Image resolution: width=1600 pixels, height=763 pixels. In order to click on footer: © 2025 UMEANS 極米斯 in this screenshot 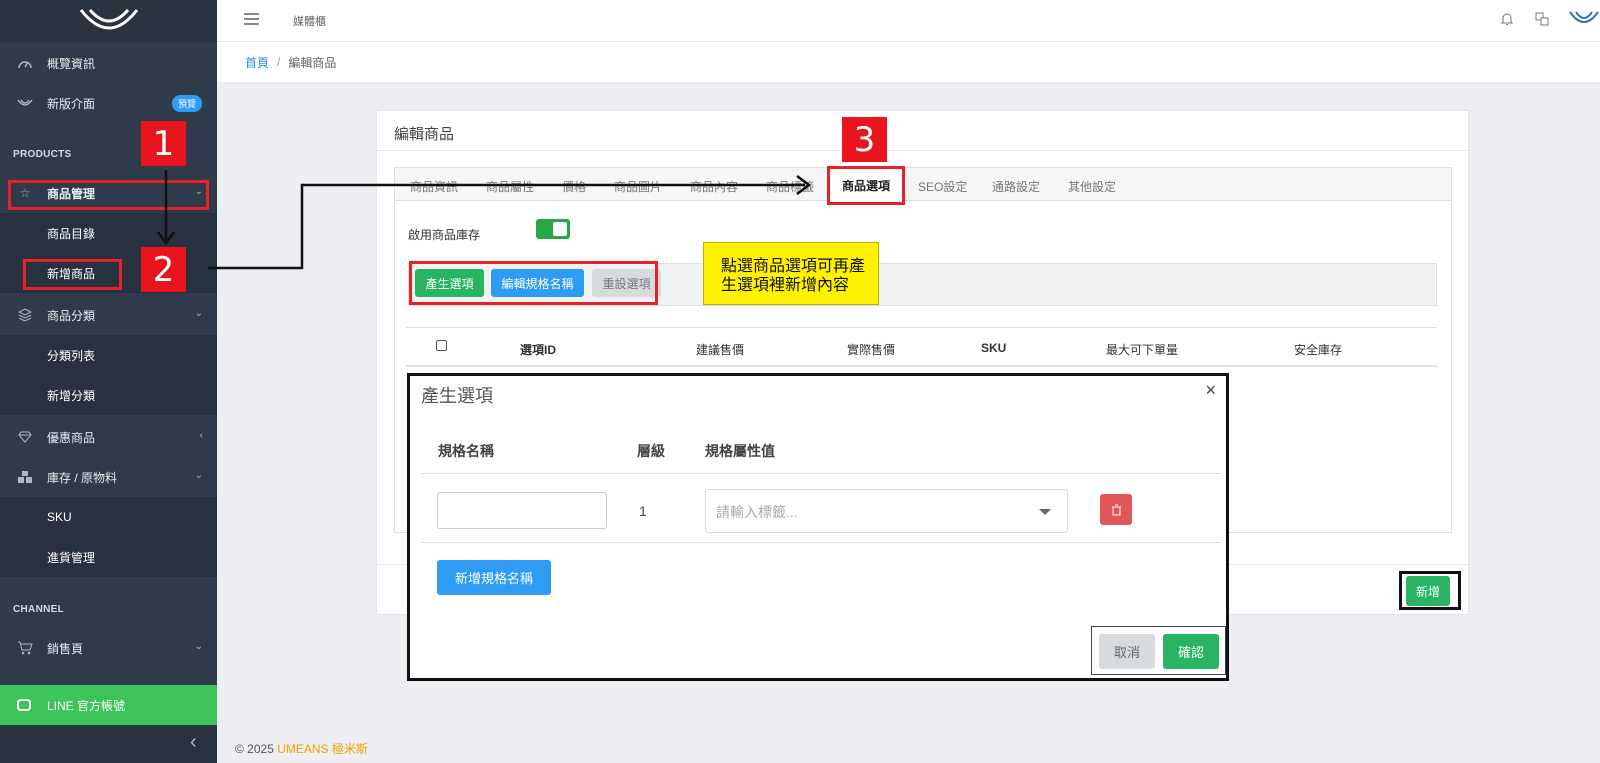, I will do `click(301, 748)`.